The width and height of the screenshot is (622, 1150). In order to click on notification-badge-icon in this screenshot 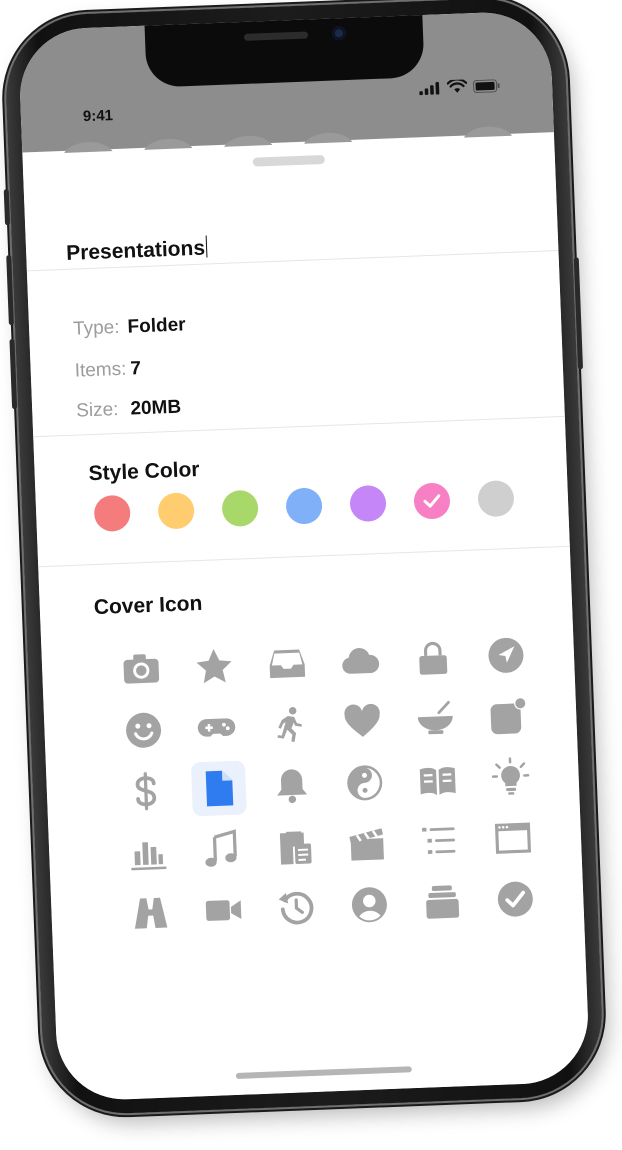, I will do `click(508, 716)`.